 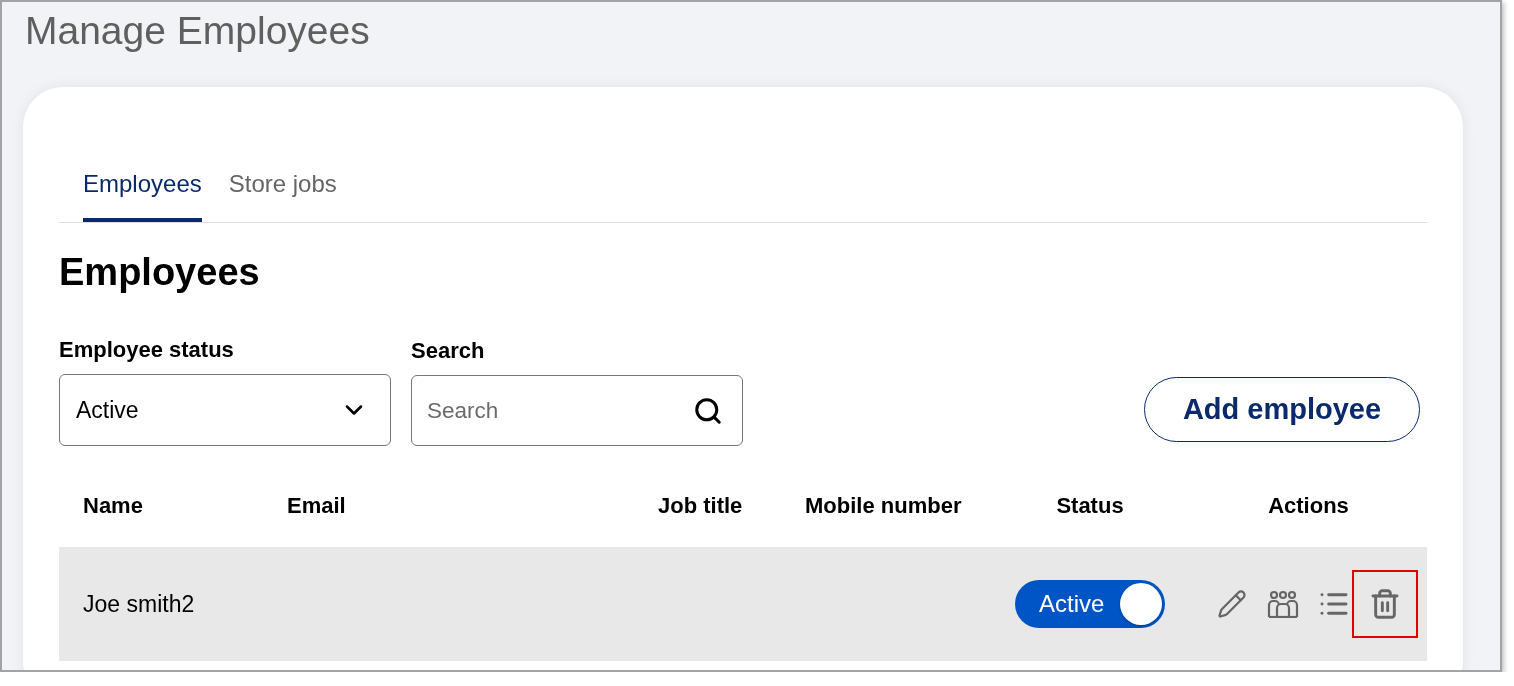 I want to click on trash-icon, so click(x=1385, y=604).